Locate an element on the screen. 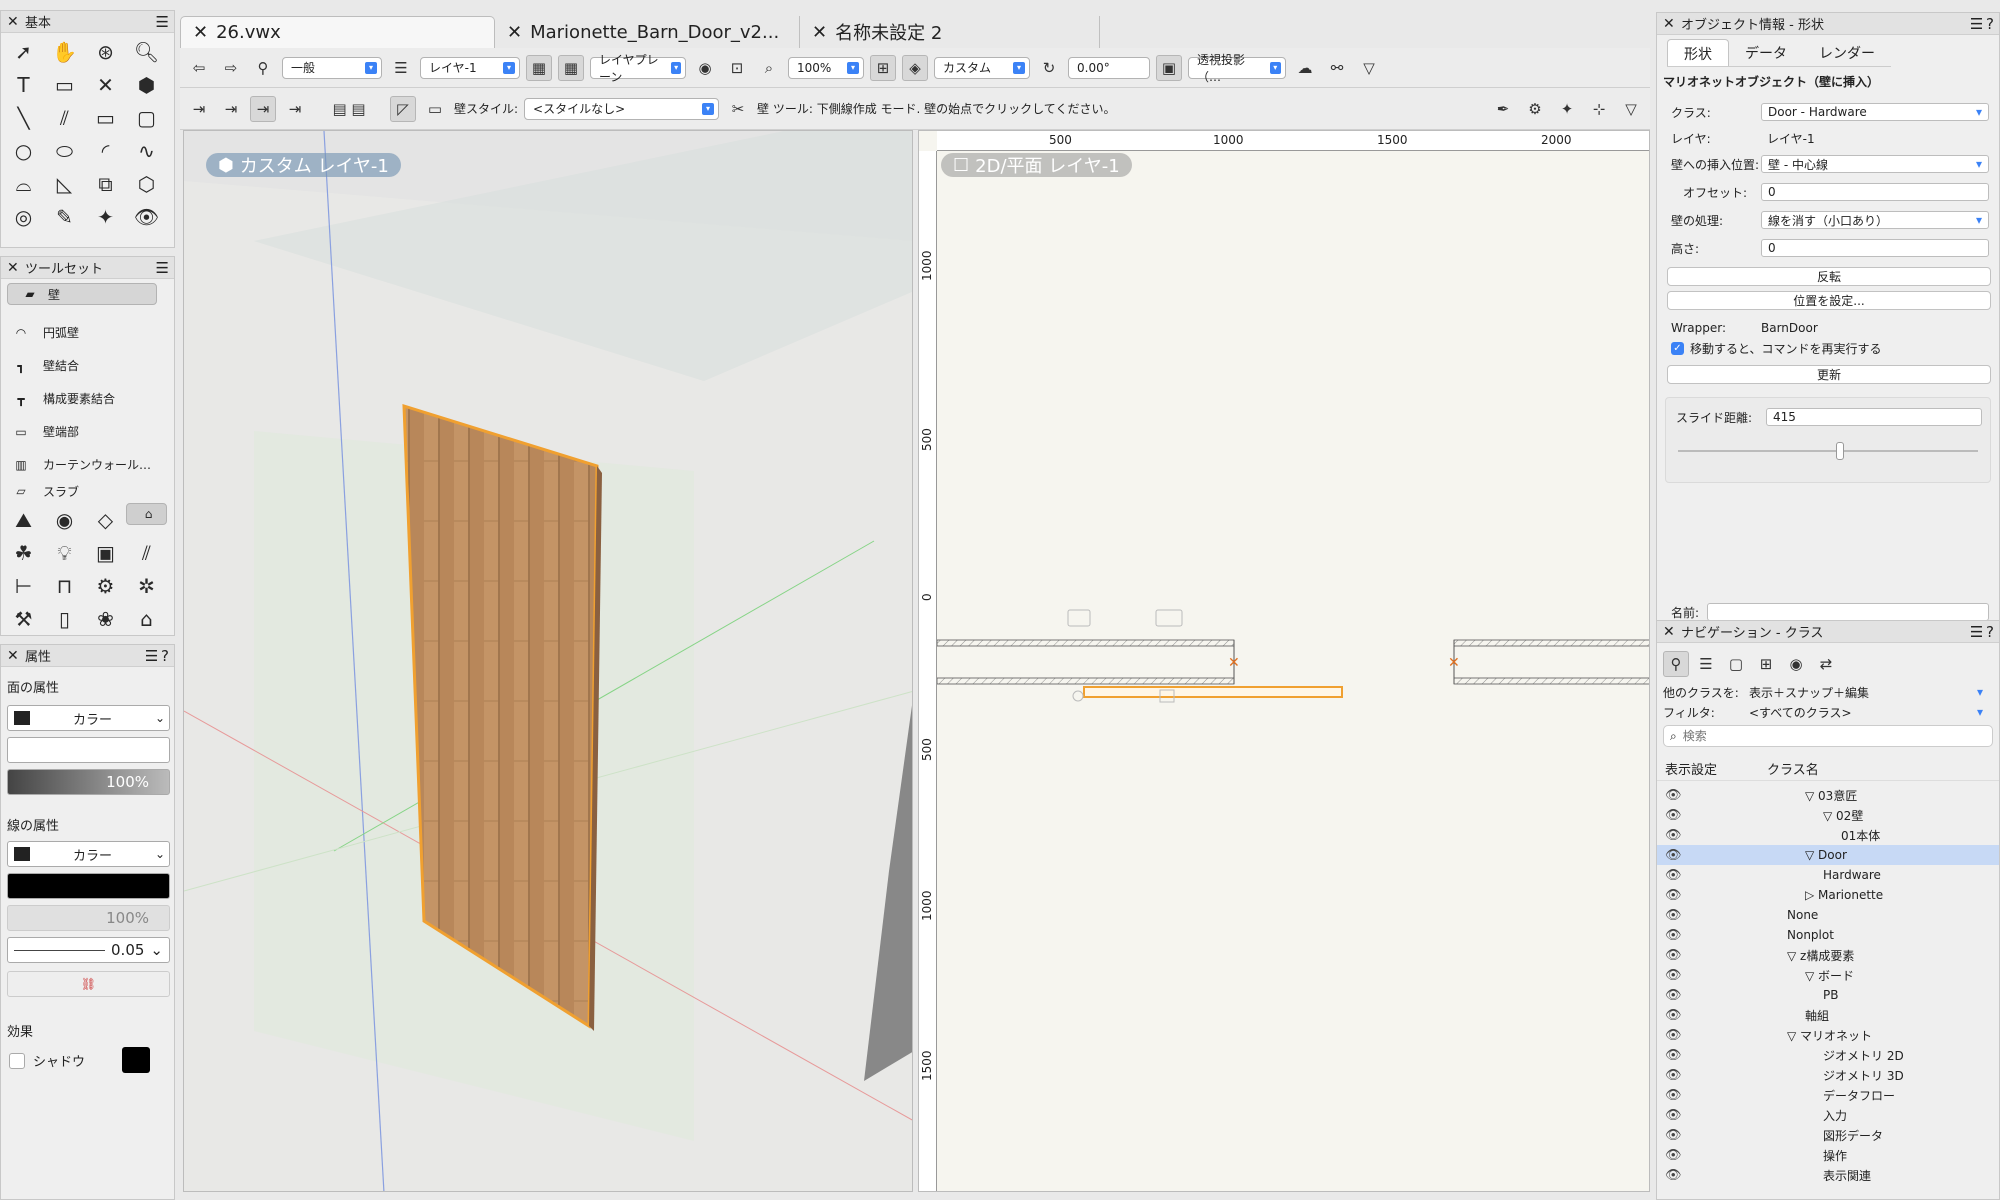 This screenshot has height=1200, width=2000. flip-button: 反転 is located at coordinates (1829, 276).